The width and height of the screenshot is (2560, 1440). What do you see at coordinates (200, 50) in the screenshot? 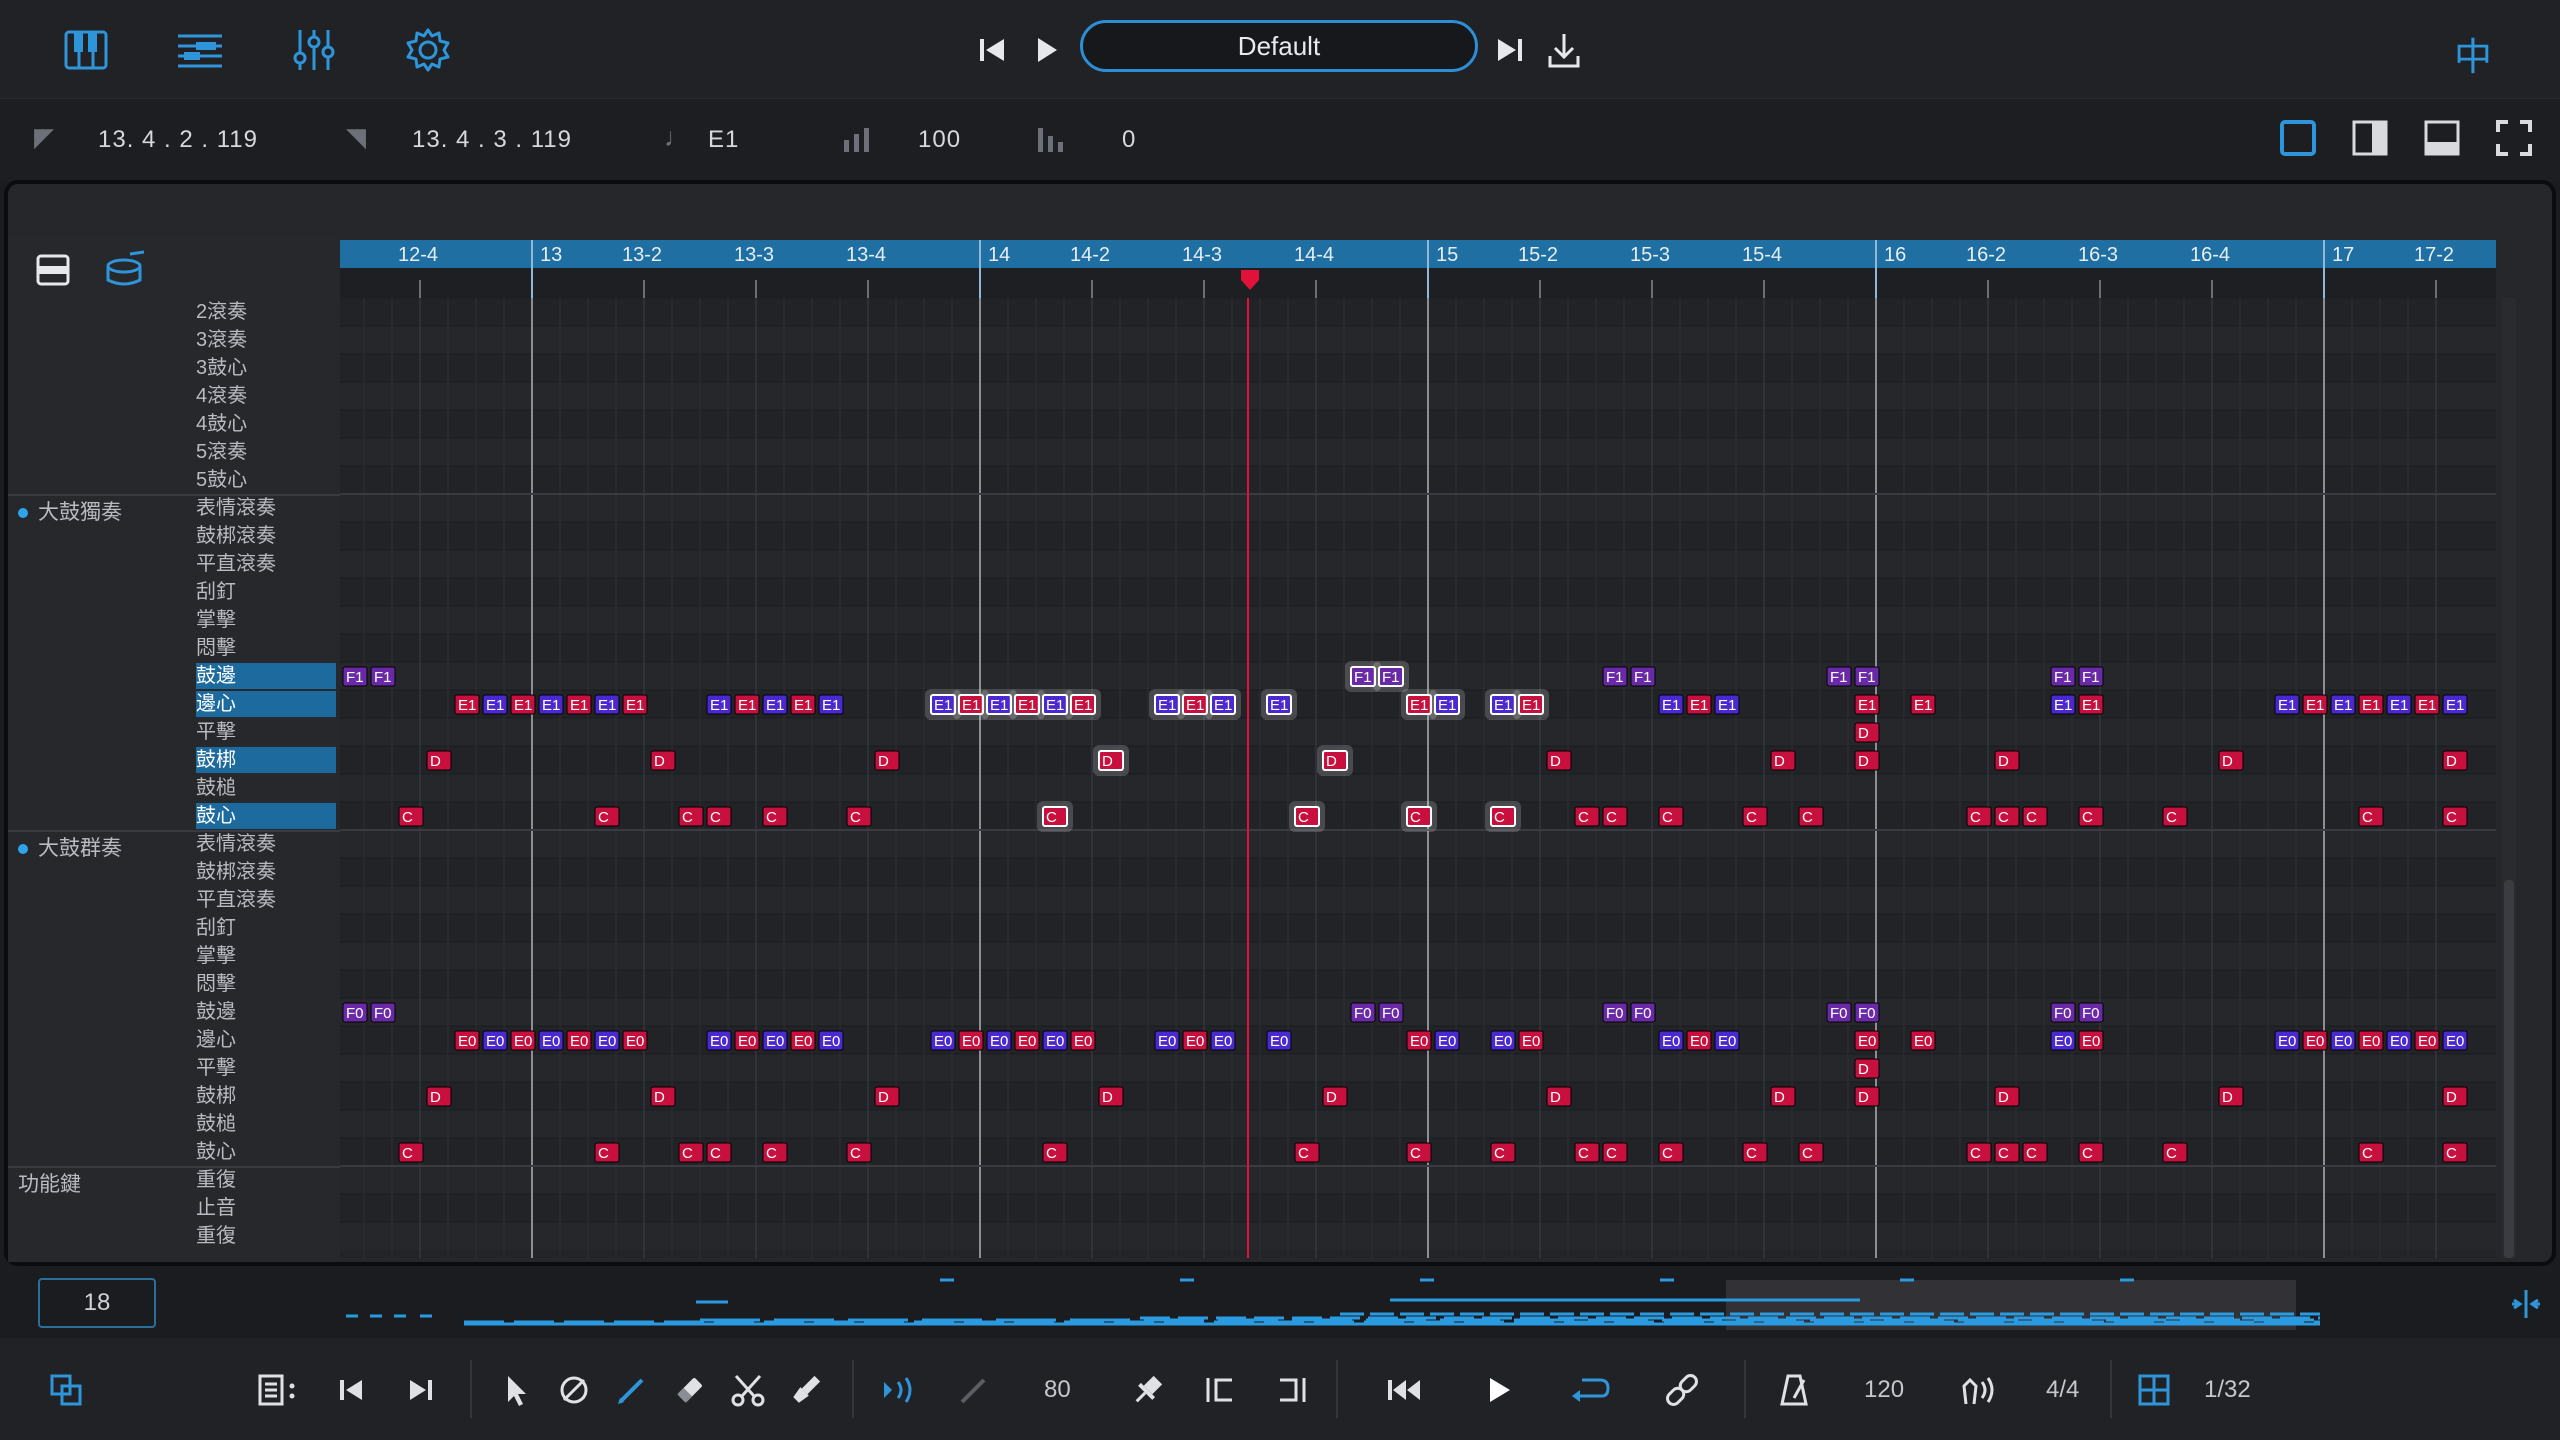
I see `tracks-icon` at bounding box center [200, 50].